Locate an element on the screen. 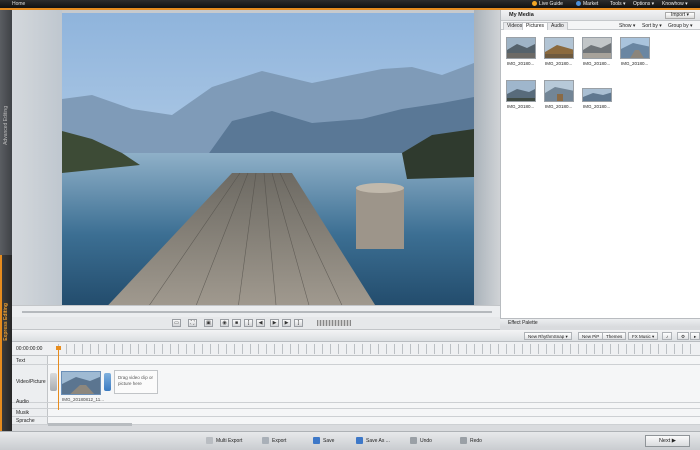 The height and width of the screenshot is (450, 700). fullscreen-icon: ⛶ is located at coordinates (192, 323).